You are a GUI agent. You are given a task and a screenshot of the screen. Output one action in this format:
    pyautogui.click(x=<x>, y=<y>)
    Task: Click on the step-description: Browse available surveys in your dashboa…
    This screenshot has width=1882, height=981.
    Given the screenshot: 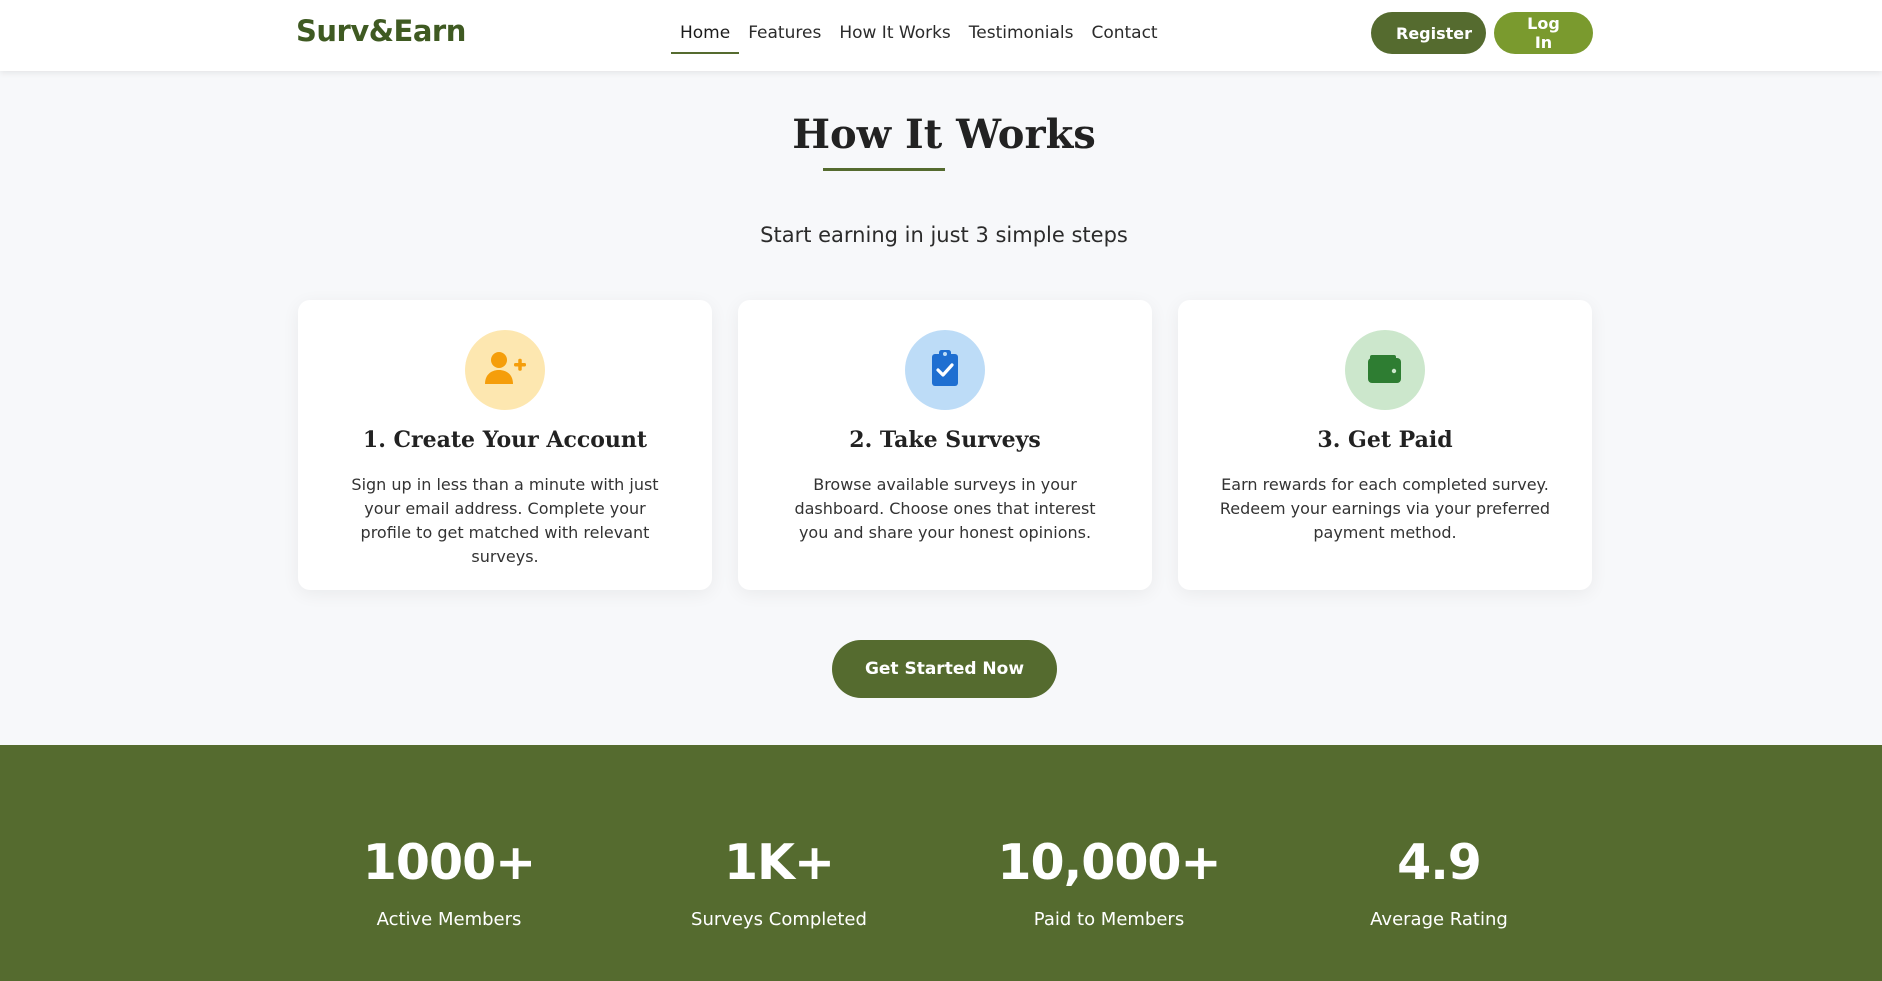 What is the action you would take?
    pyautogui.click(x=945, y=508)
    